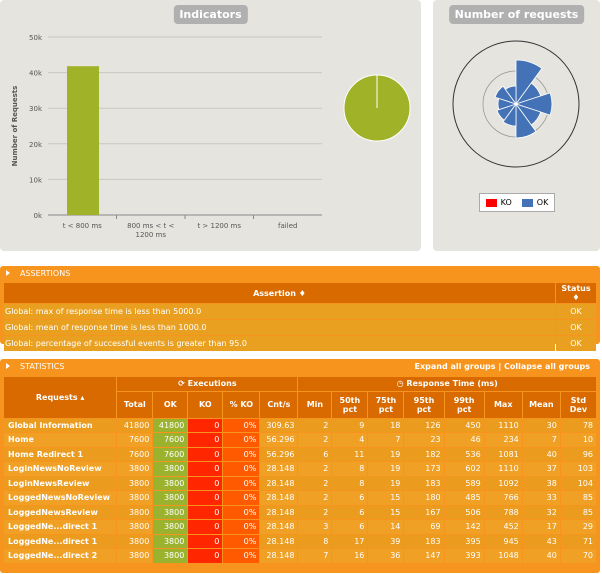 The width and height of the screenshot is (602, 574). I want to click on cell-99th-pct: 536, so click(464, 454).